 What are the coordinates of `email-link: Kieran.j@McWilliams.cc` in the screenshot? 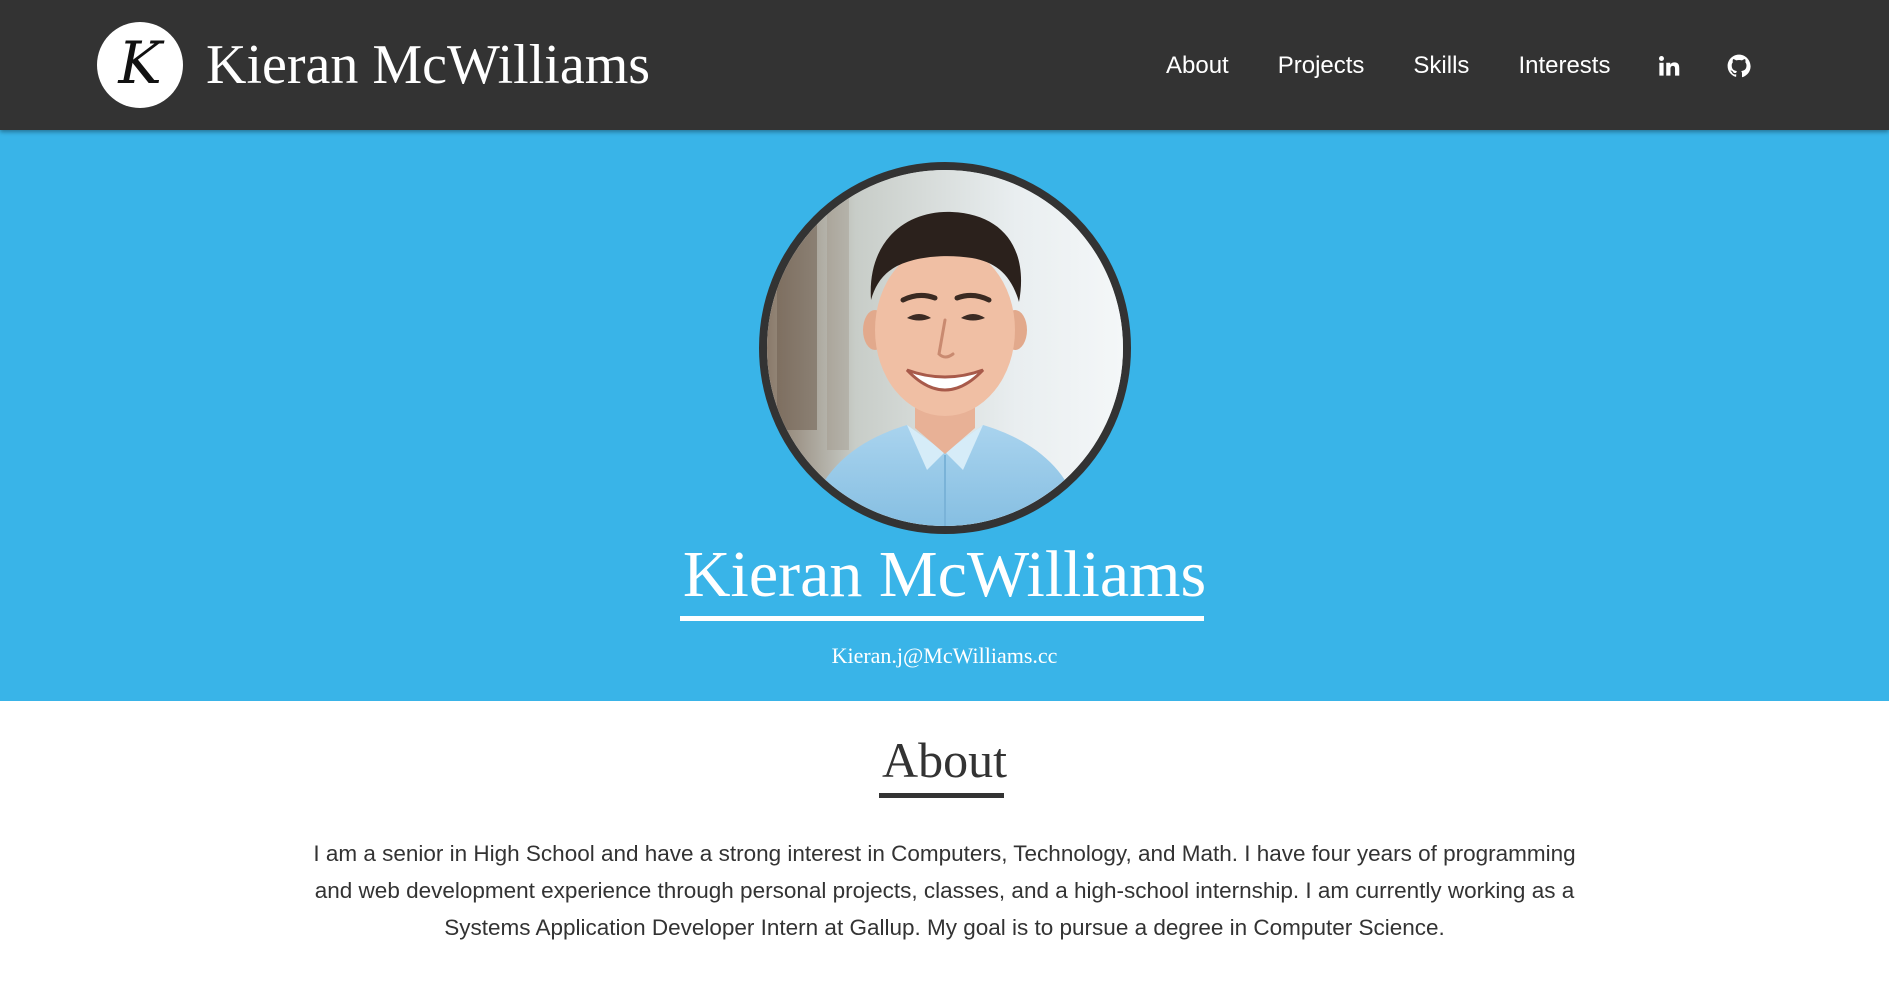 It's located at (944, 656).